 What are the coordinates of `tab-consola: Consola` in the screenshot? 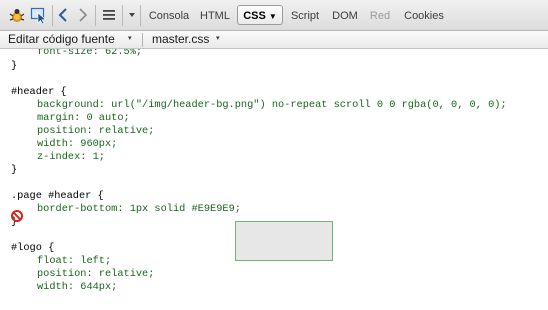 It's located at (169, 16).